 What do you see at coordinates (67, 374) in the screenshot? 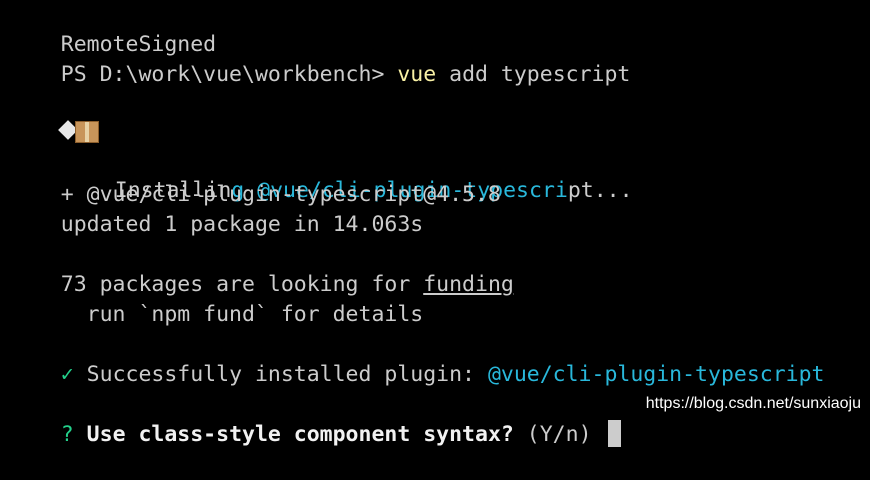
I see `check-icon: ✓` at bounding box center [67, 374].